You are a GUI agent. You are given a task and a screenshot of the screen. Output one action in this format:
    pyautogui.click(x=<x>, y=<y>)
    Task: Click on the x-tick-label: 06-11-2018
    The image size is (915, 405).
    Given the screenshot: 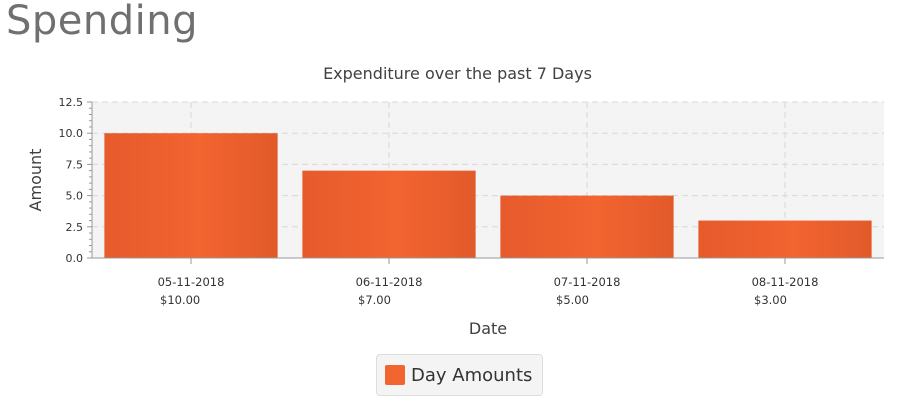 What is the action you would take?
    pyautogui.click(x=389, y=282)
    